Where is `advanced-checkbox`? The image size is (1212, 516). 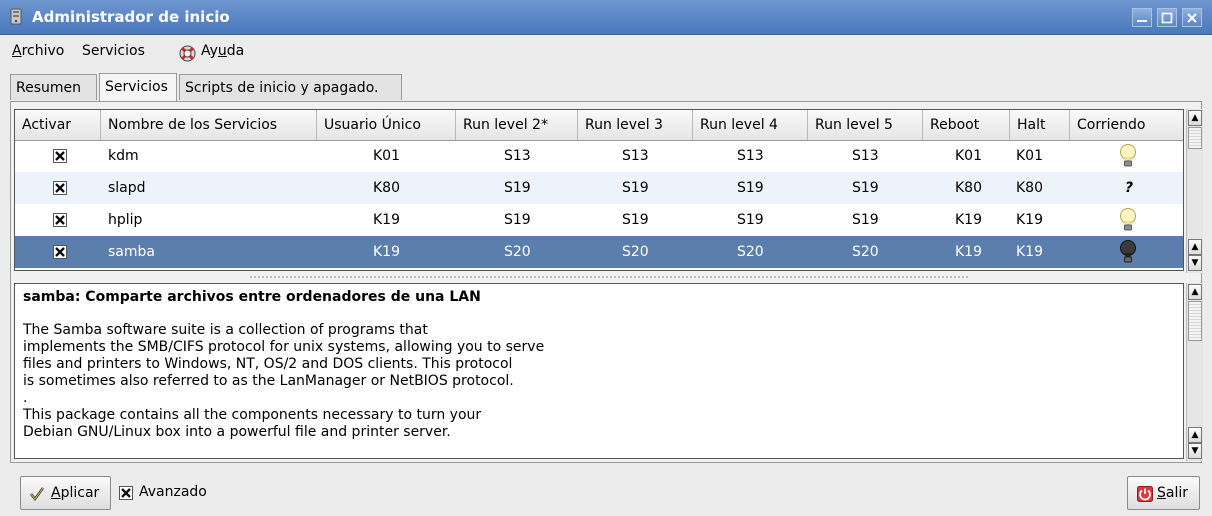 advanced-checkbox is located at coordinates (126, 493).